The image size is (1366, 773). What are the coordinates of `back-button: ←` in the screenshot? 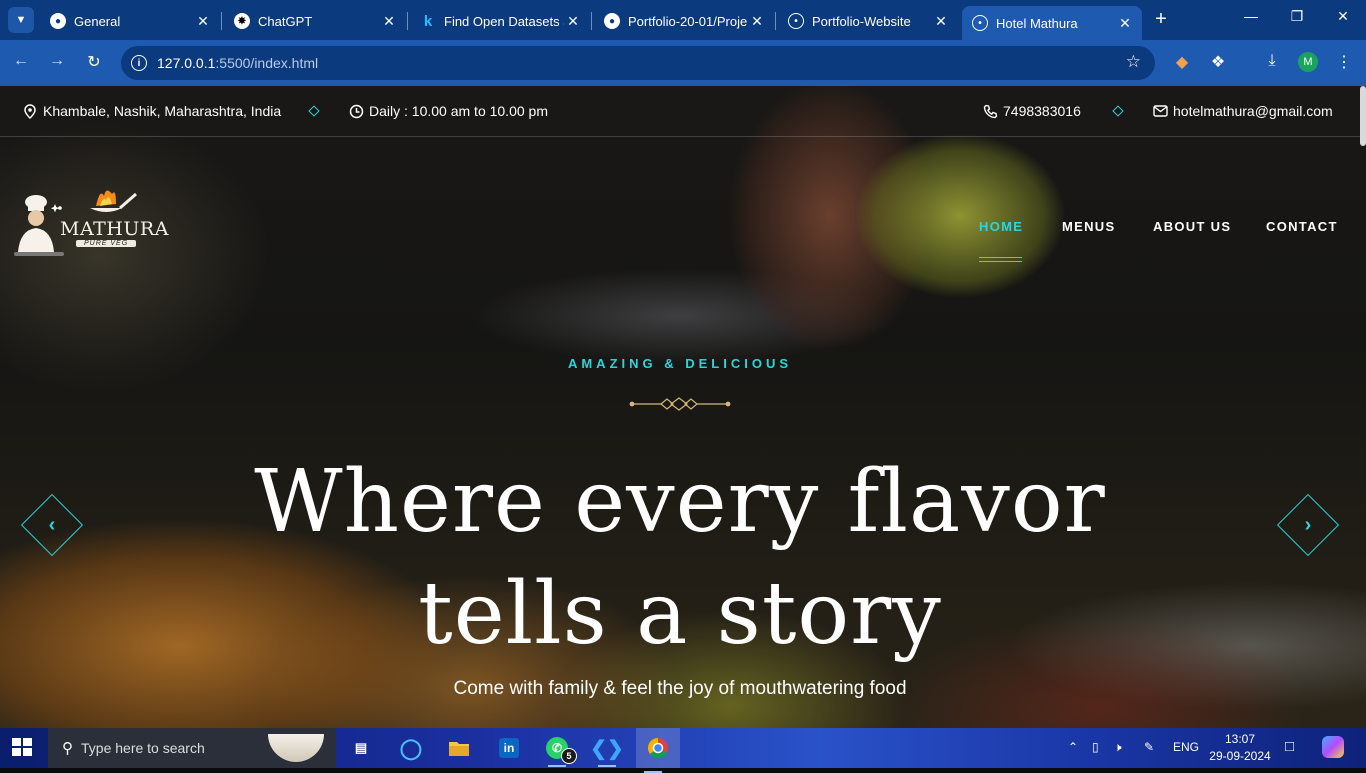 It's located at (21, 61).